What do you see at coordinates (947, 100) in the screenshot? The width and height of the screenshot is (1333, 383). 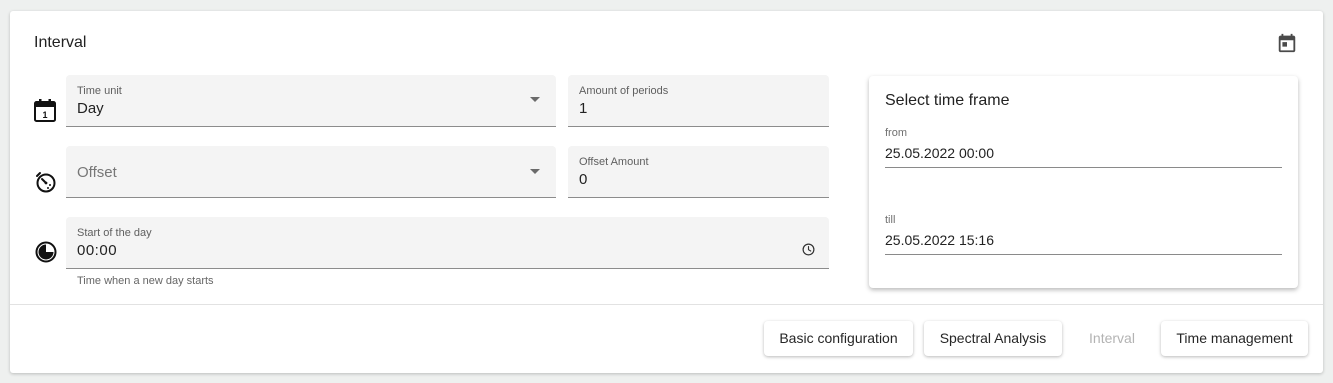 I see `time-frame-title: Select time frame` at bounding box center [947, 100].